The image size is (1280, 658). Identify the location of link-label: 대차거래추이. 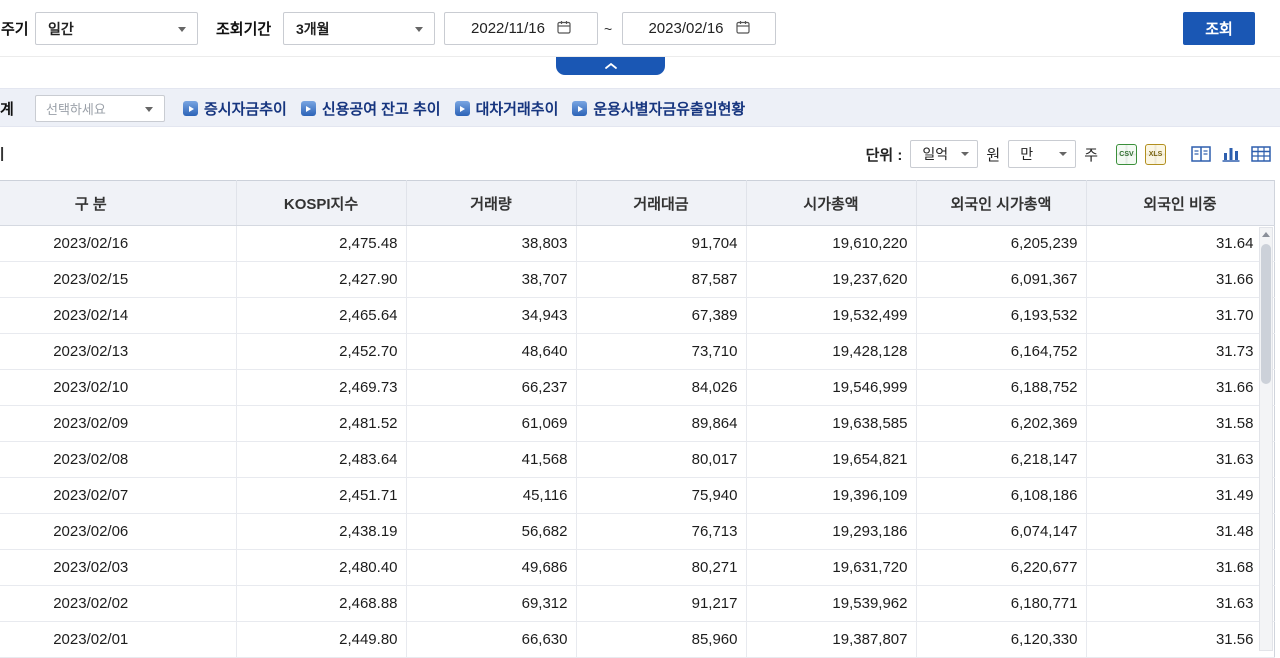
(517, 109).